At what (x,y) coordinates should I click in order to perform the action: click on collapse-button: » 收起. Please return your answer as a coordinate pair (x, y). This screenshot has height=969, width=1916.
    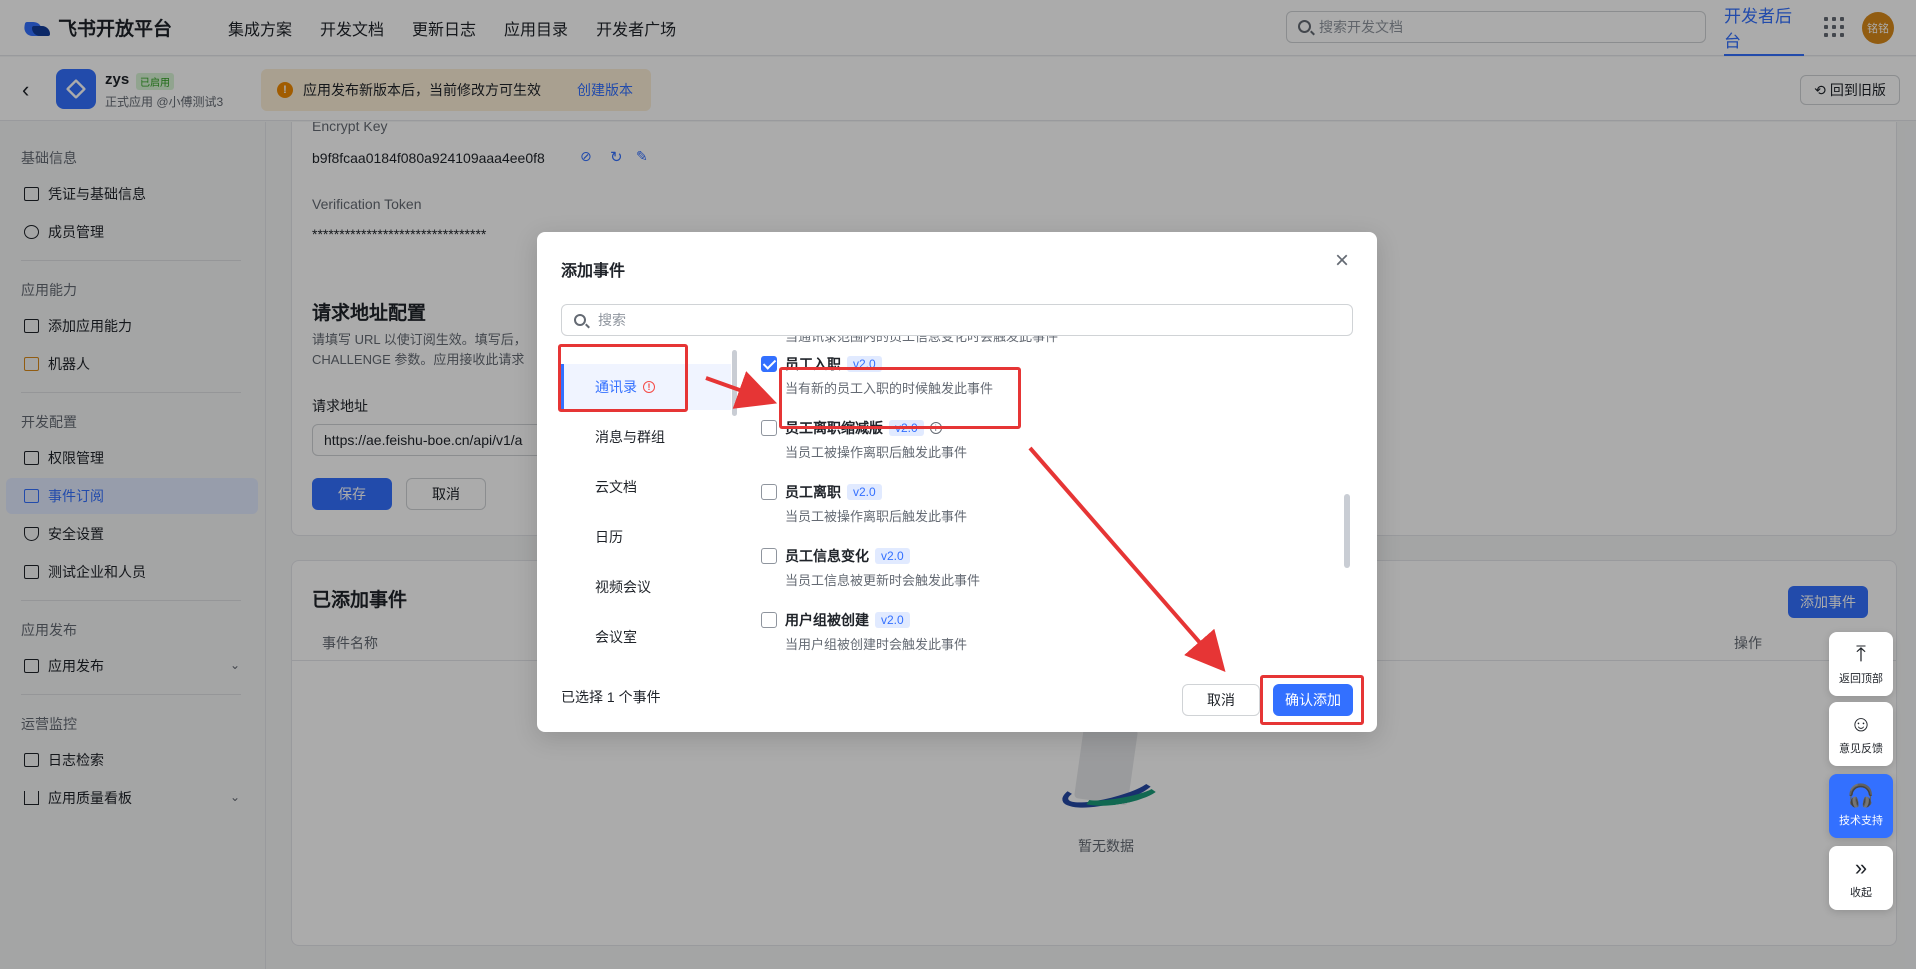
    Looking at the image, I should click on (1861, 878).